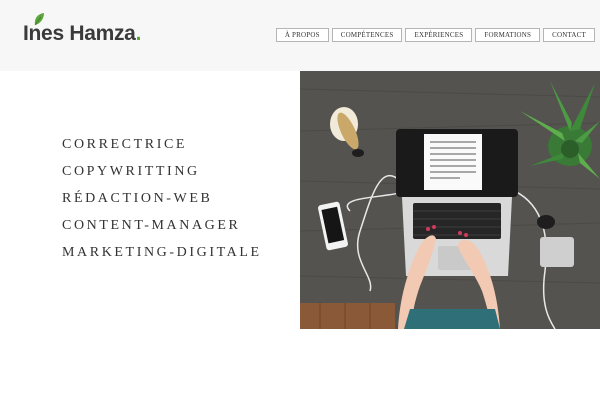  Describe the element at coordinates (137, 198) in the screenshot. I see `skill-item: RÉDACTION-WEB` at that location.